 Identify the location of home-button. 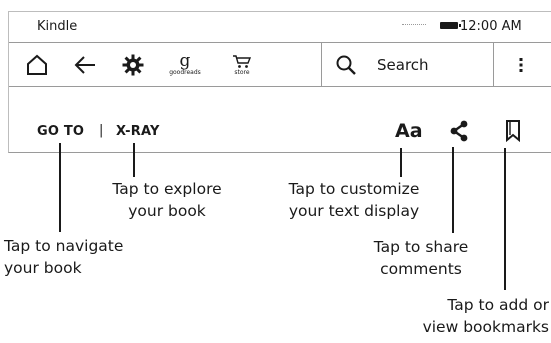
(37, 64).